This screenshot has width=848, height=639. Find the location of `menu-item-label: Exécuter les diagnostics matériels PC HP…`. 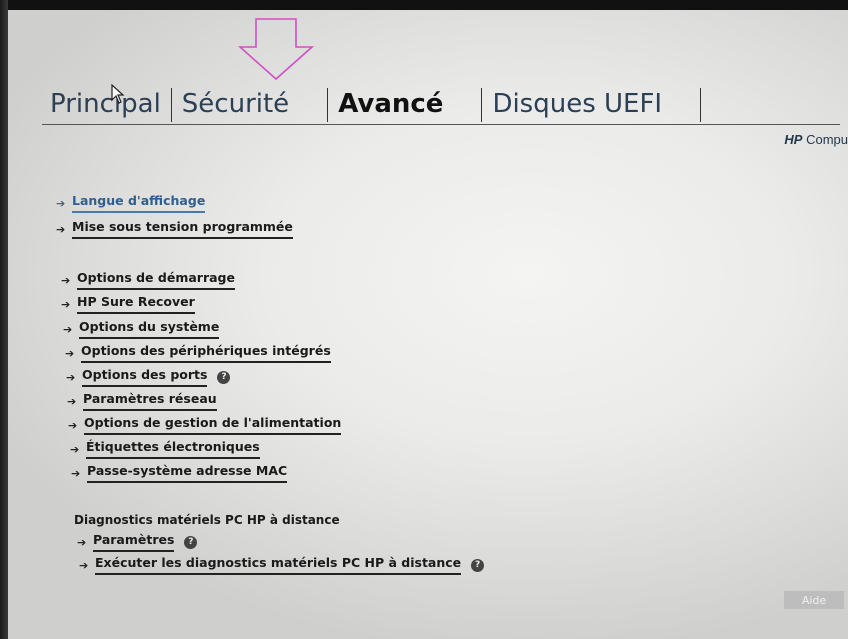

menu-item-label: Exécuter les diagnostics matériels PC HP… is located at coordinates (278, 565).